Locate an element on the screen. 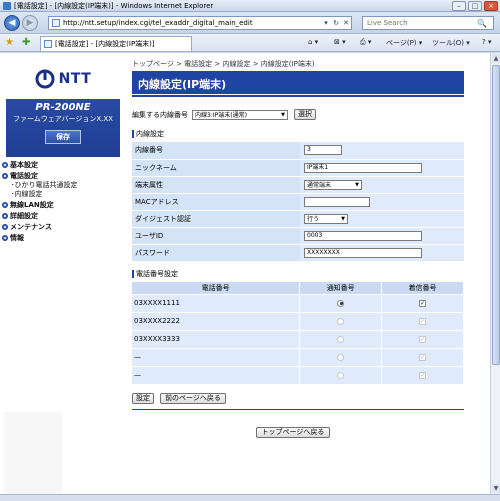 The height and width of the screenshot is (501, 500). page-title-bar: 内線設定(IP端末) is located at coordinates (298, 84).